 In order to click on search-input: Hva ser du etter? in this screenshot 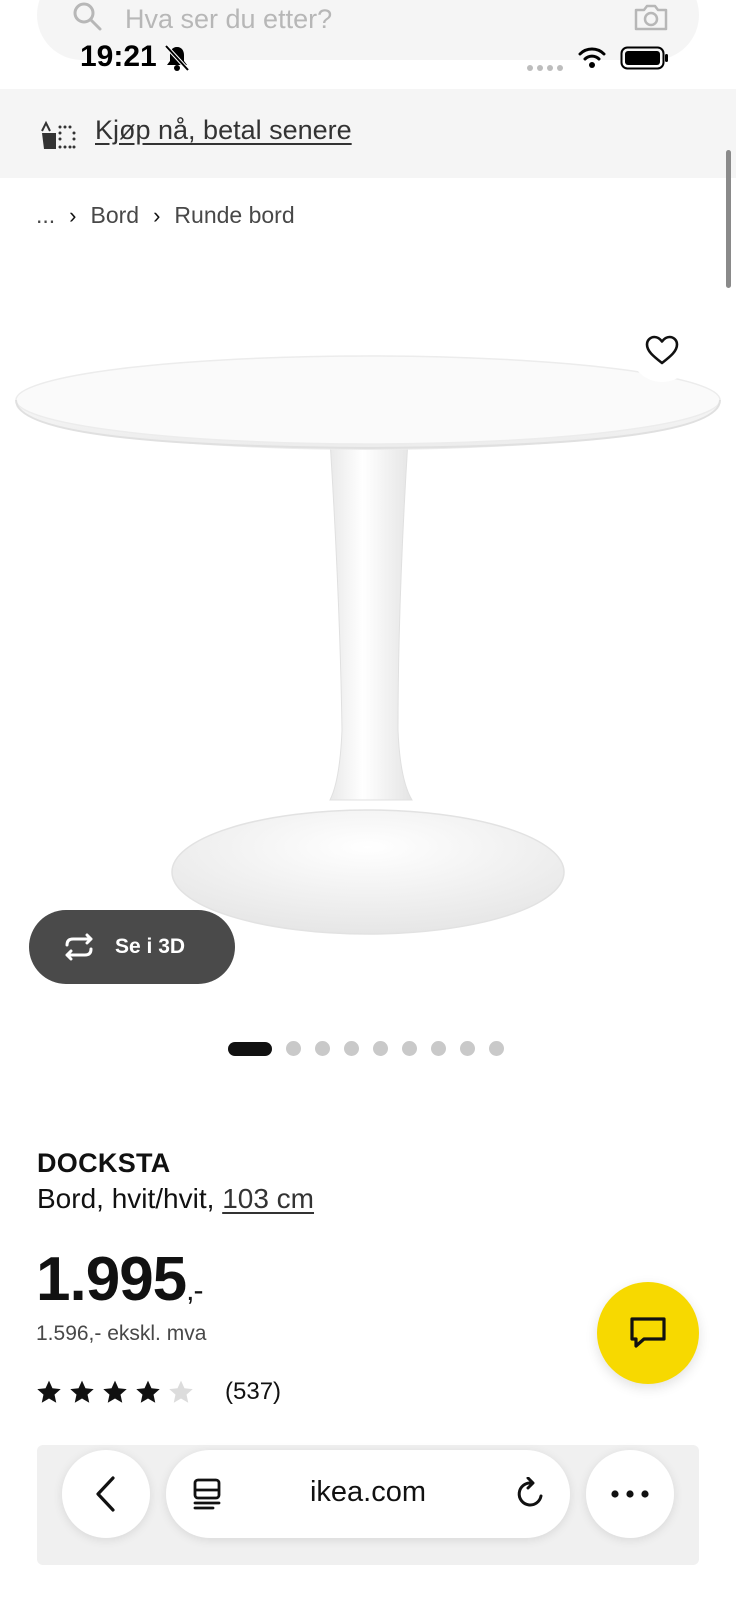, I will do `click(228, 19)`.